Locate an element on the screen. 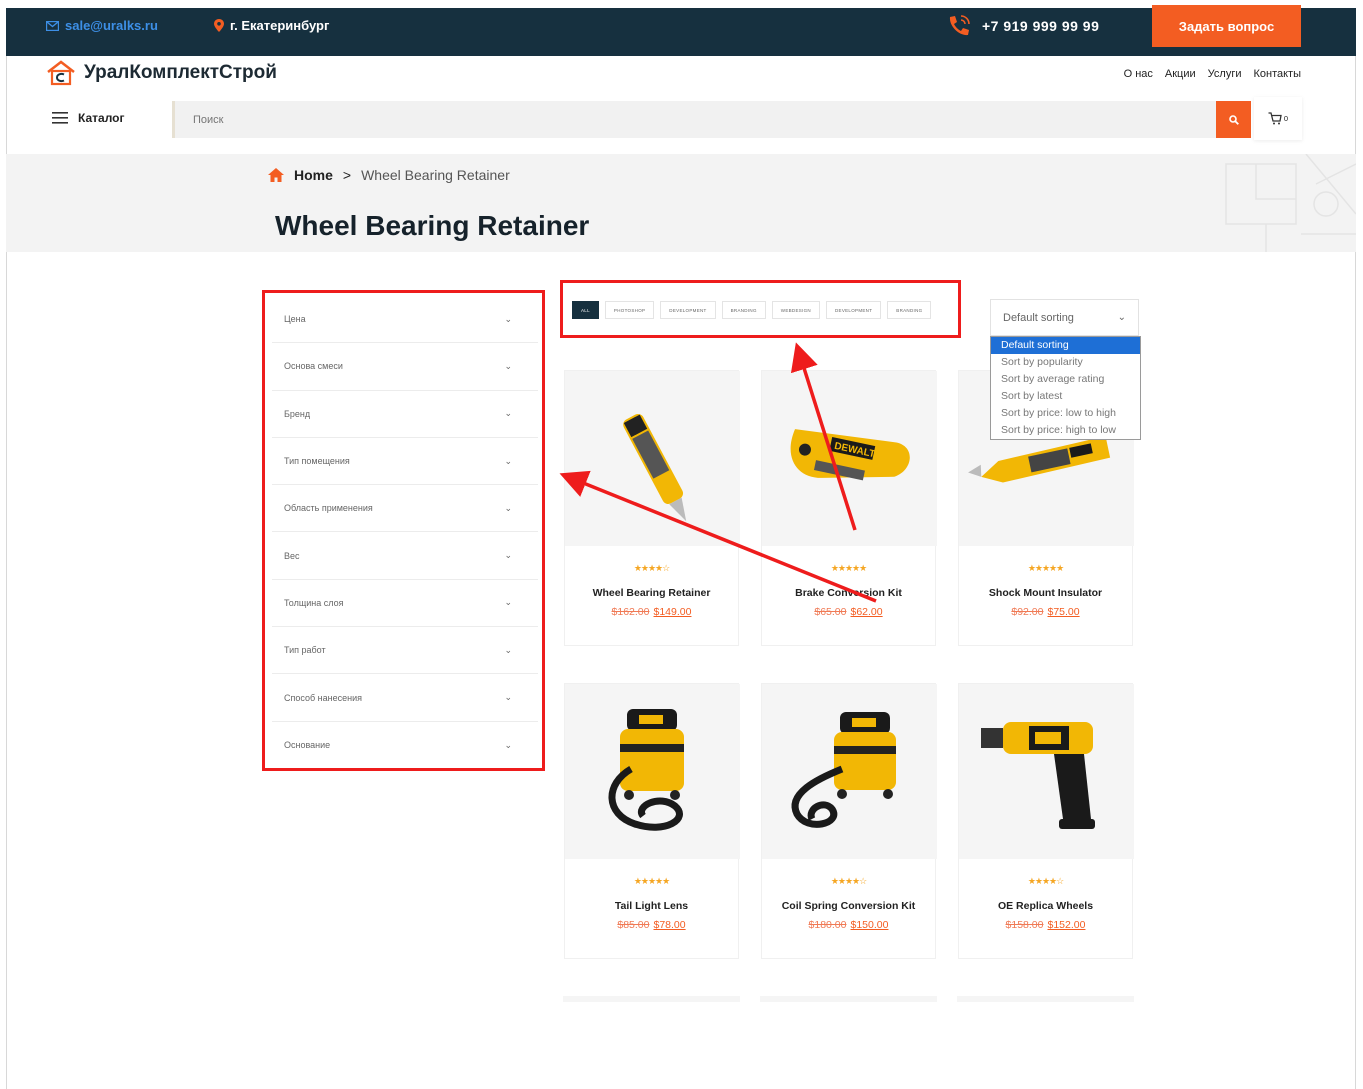 The width and height of the screenshot is (1363, 1089). sort-select: Default sorting ⌄ is located at coordinates (1064, 317).